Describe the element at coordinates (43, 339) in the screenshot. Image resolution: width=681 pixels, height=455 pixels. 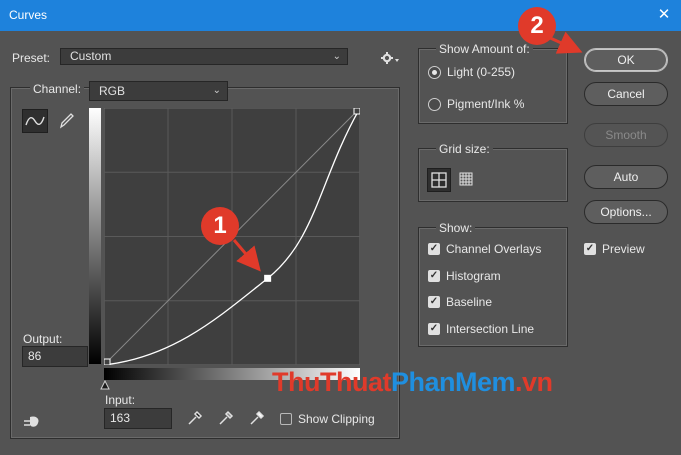
I see `output-label: Output:` at that location.